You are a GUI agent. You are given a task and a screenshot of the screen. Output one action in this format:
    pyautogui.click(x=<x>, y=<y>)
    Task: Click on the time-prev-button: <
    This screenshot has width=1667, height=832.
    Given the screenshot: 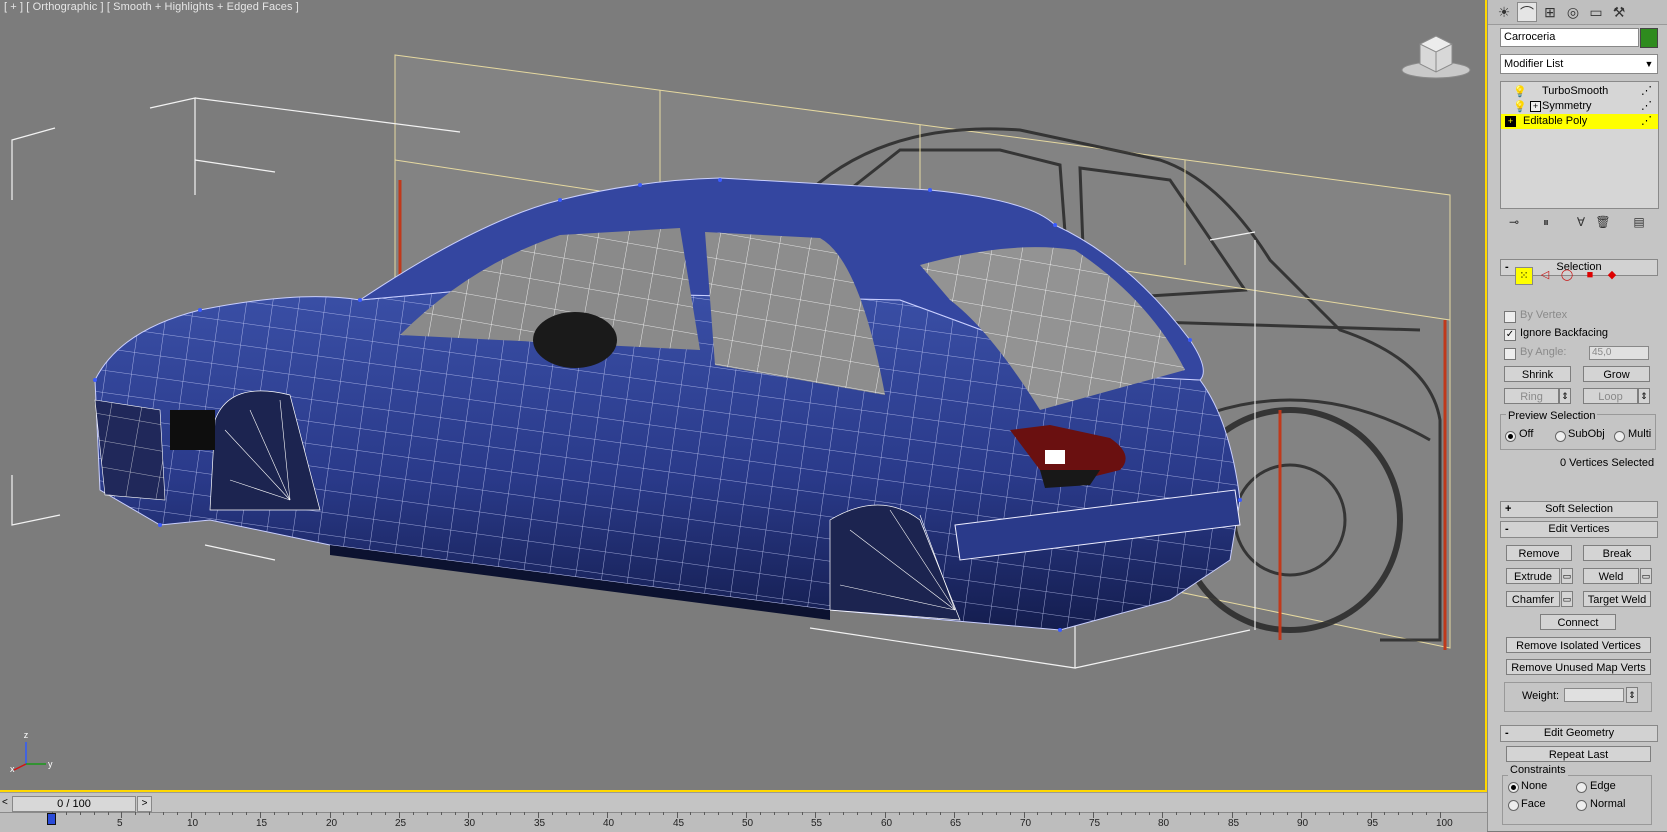 What is the action you would take?
    pyautogui.click(x=6, y=803)
    